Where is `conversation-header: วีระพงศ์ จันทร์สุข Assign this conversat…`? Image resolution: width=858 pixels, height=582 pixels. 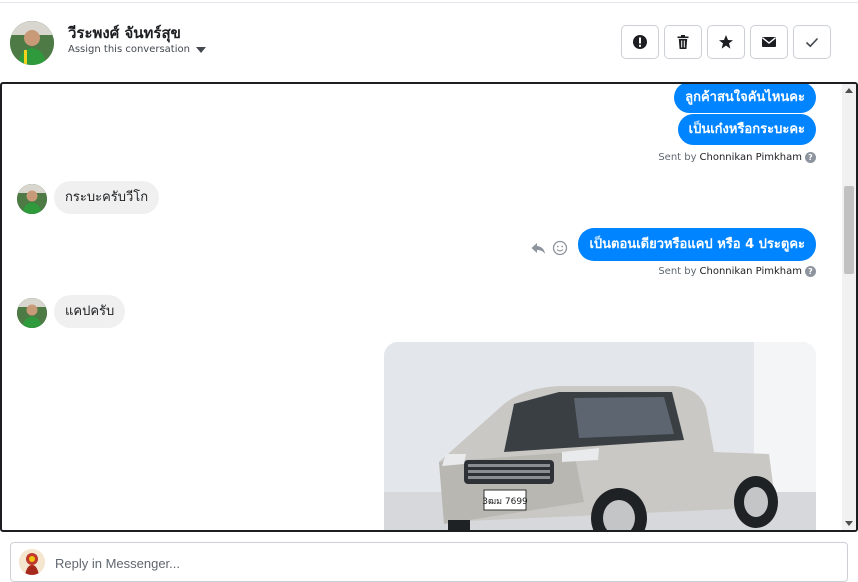
conversation-header: วีระพงศ์ จันทร์สุข Assign this conversat… is located at coordinates (429, 42).